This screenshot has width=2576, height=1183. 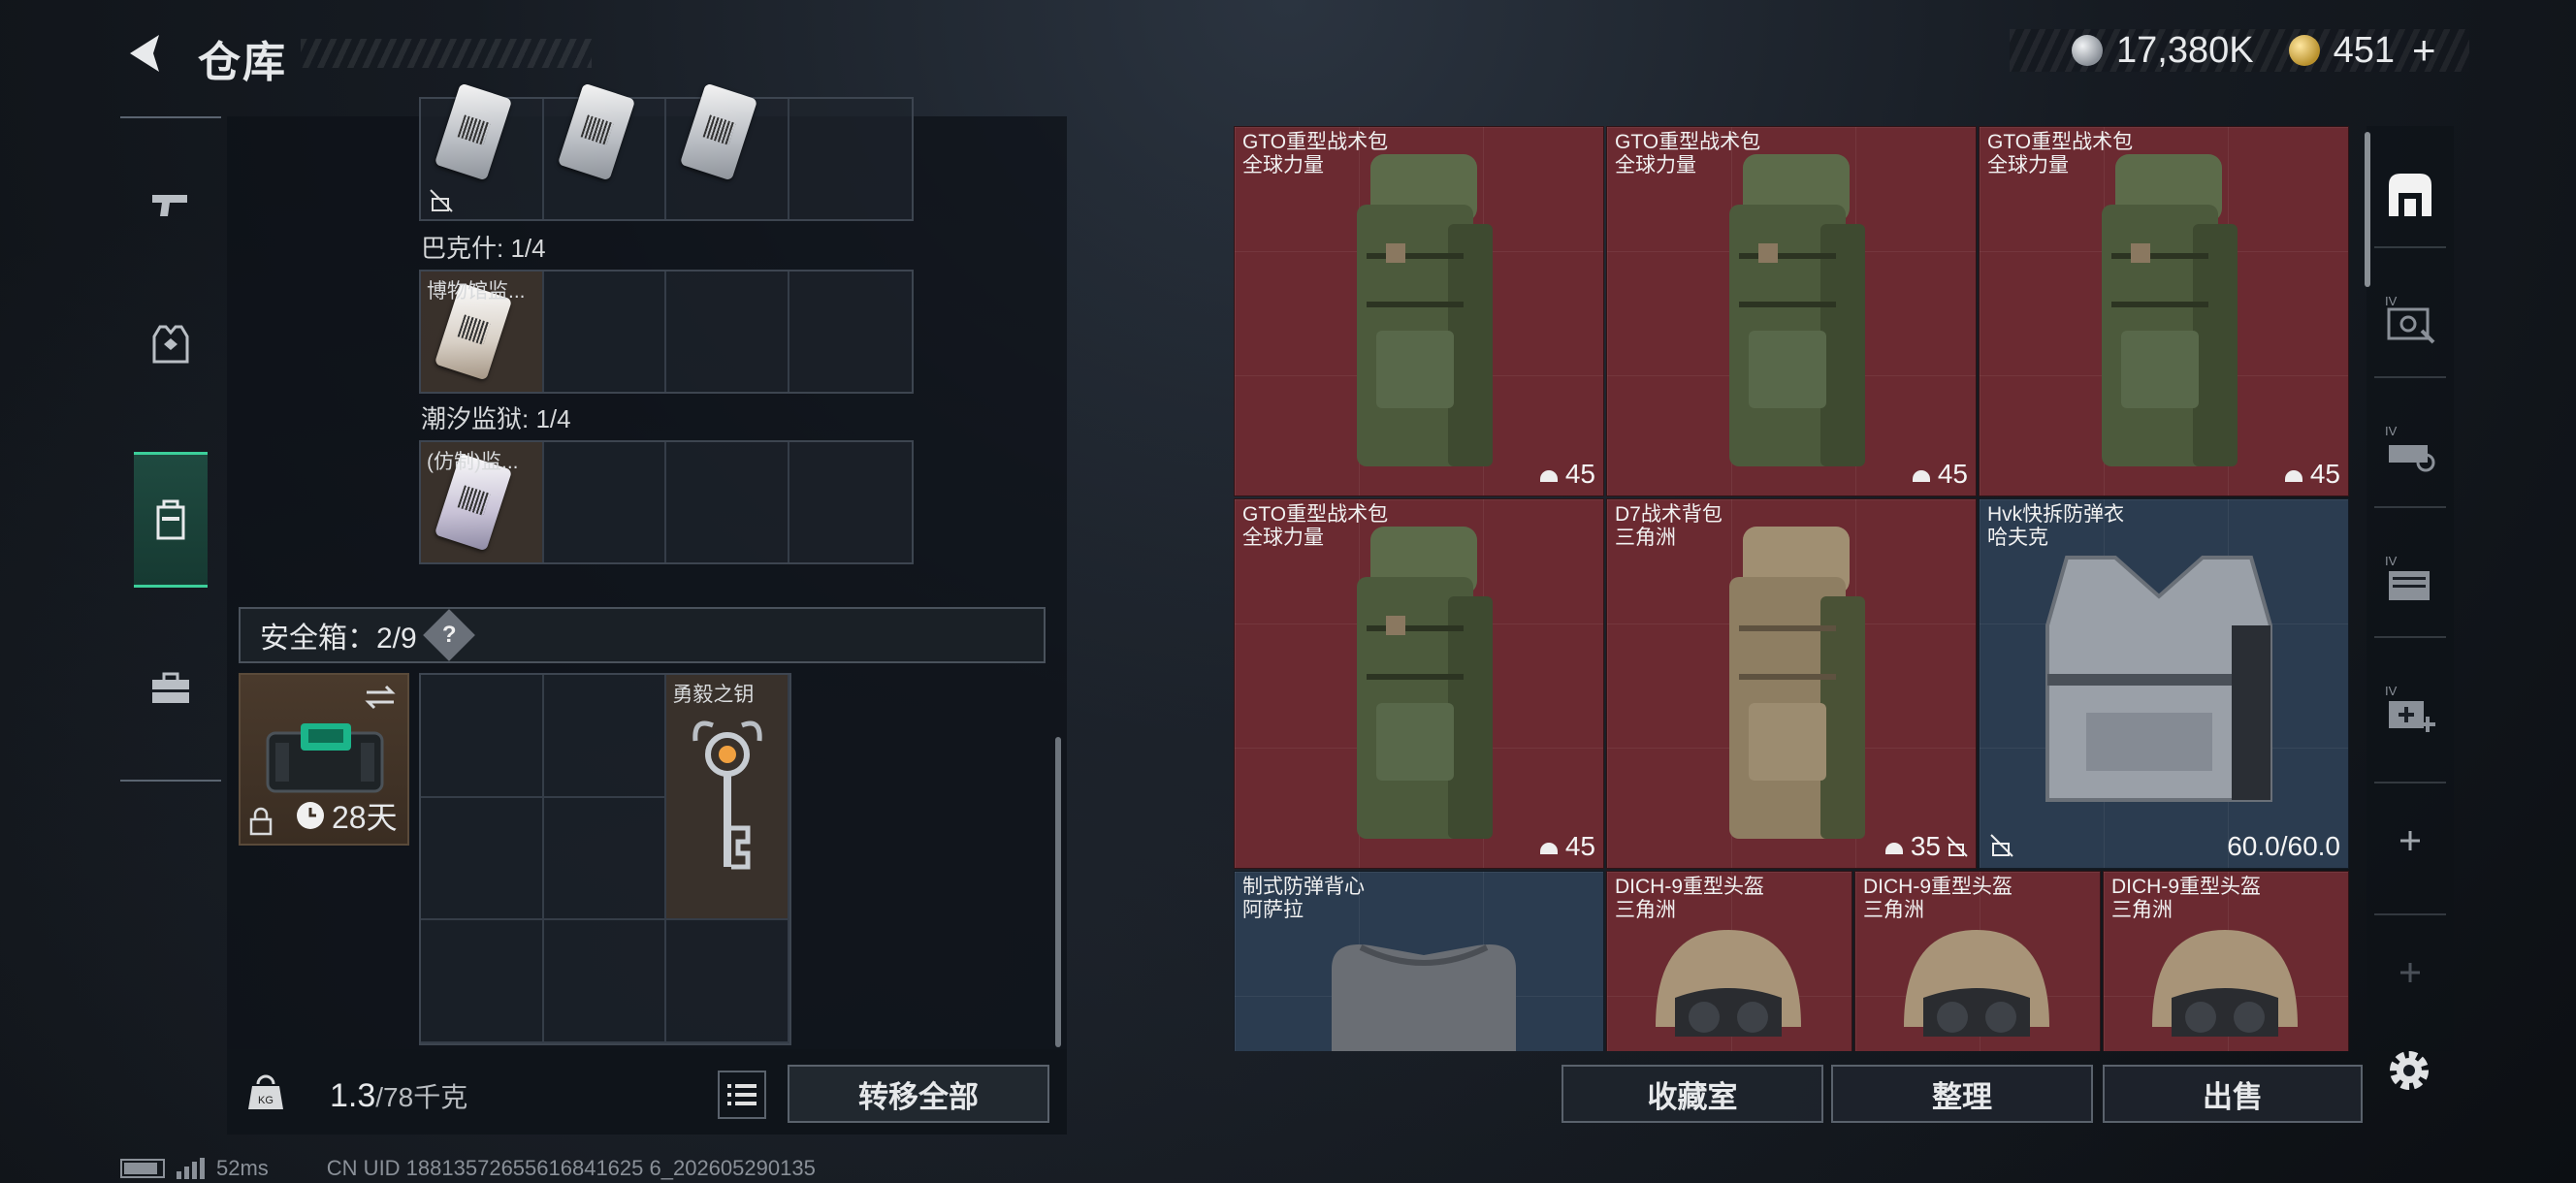 I want to click on gold-amount: 451, so click(x=2364, y=50).